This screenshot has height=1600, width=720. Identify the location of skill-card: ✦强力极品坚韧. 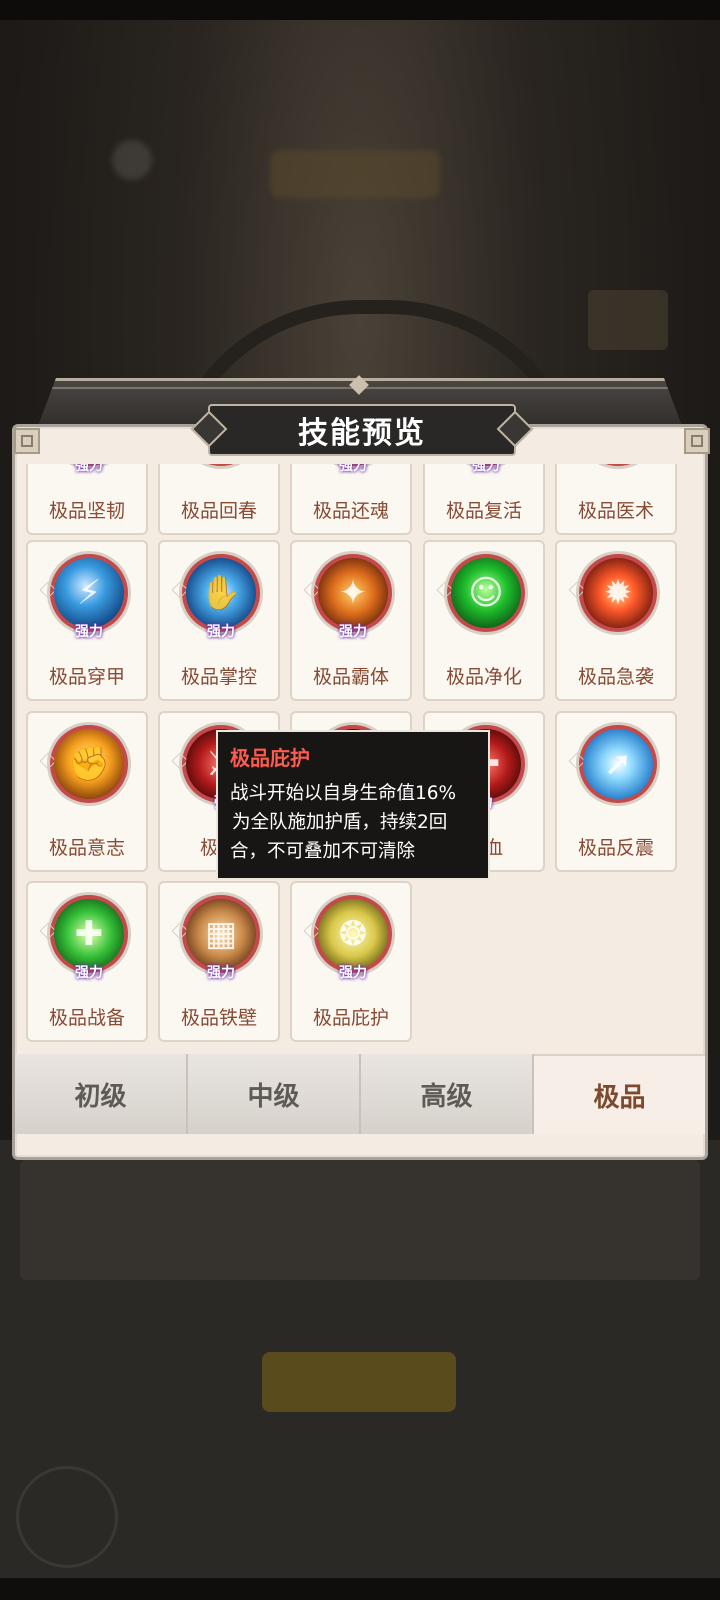
(87, 499).